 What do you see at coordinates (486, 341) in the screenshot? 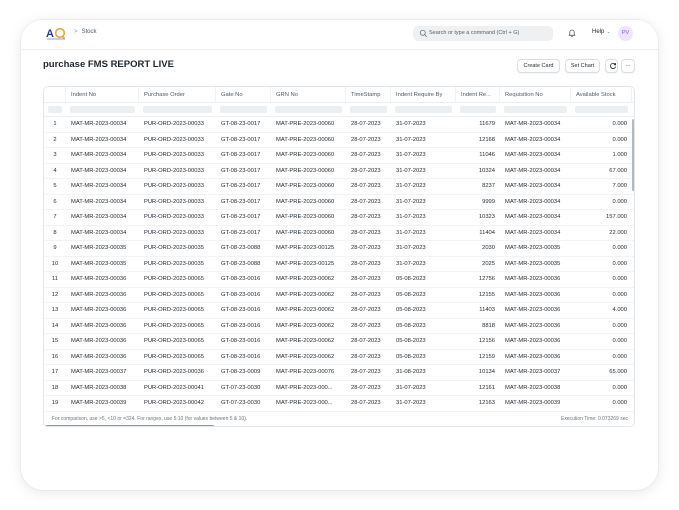
I see `table-cell: 12156` at bounding box center [486, 341].